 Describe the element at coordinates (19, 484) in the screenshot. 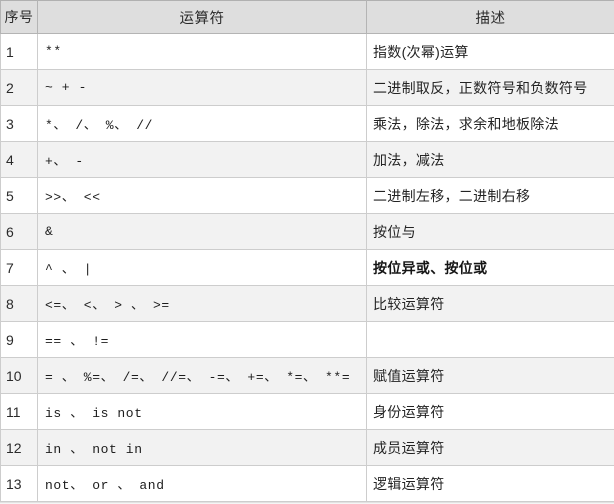

I see `cell-index: 13` at that location.